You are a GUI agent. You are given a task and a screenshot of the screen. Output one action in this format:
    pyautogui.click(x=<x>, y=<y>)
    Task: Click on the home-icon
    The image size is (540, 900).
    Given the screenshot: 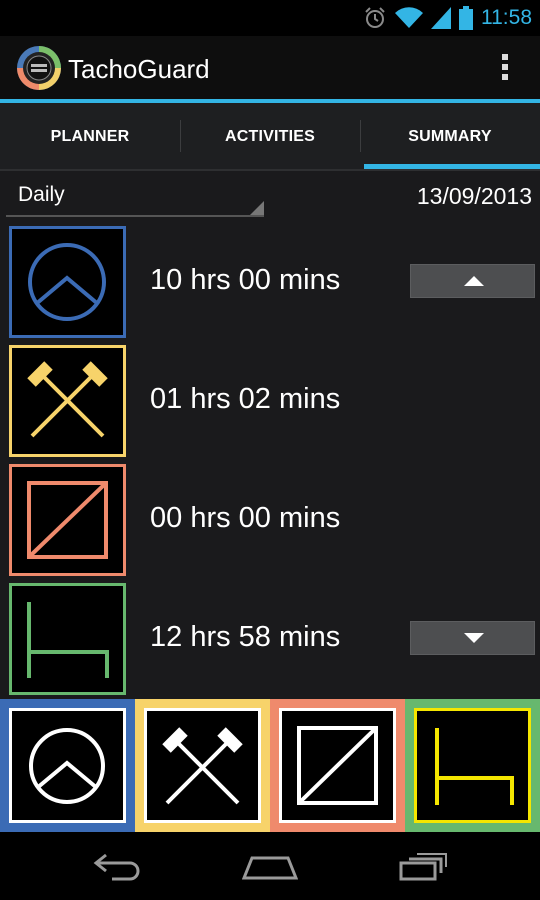 What is the action you would take?
    pyautogui.click(x=270, y=866)
    